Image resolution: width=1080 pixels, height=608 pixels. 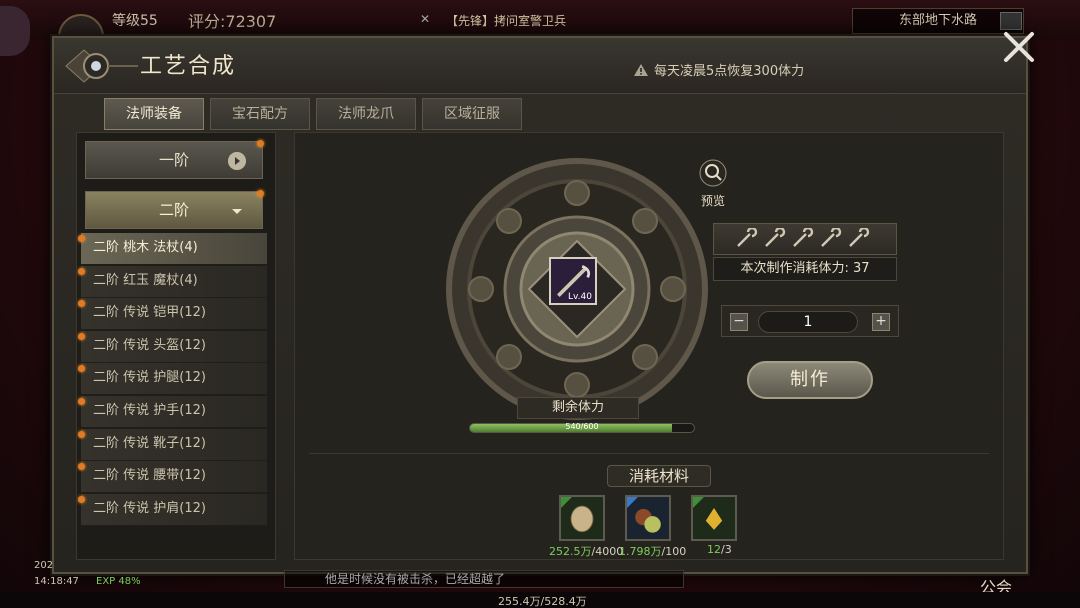 What do you see at coordinates (484, 579) in the screenshot?
I see `chat-bar: 他是时候没有被击杀，已经超越了` at bounding box center [484, 579].